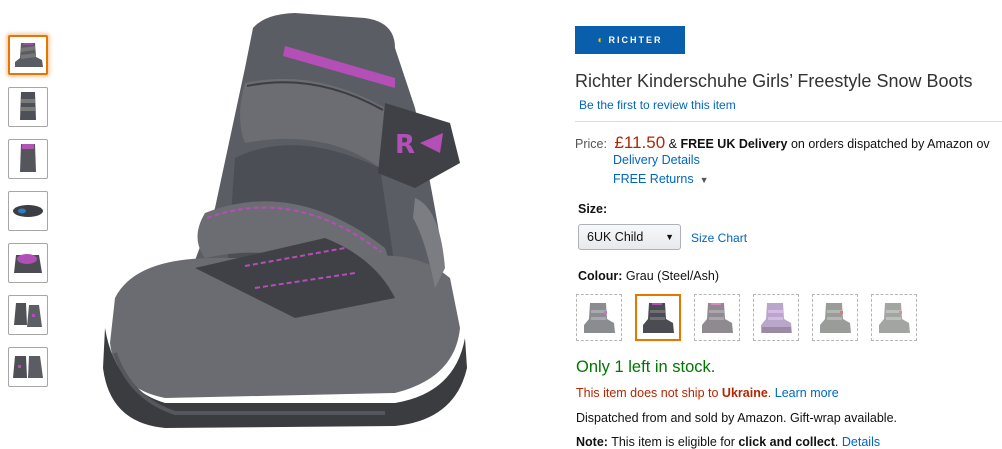 The height and width of the screenshot is (449, 1002). I want to click on note-period: ., so click(836, 442).